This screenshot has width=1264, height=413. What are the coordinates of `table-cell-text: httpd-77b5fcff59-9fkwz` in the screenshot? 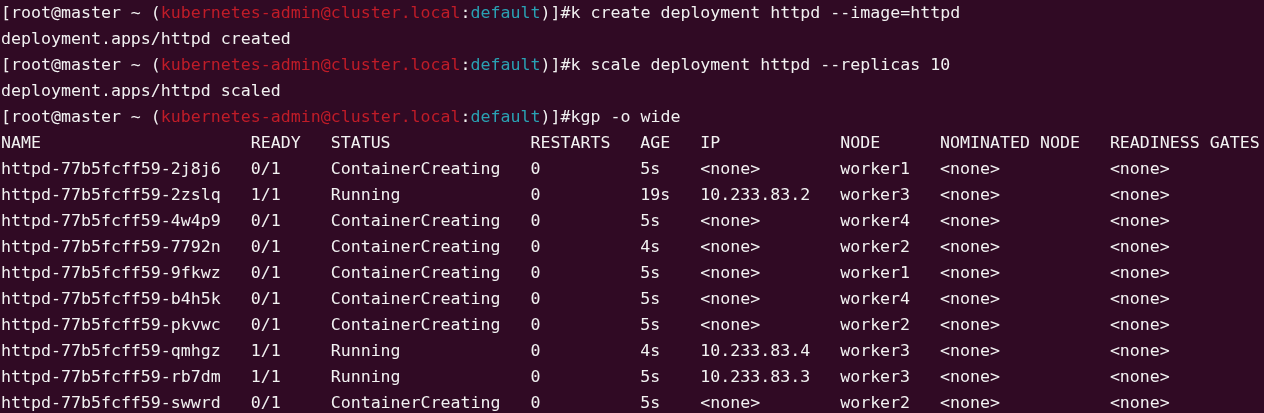 It's located at (111, 272).